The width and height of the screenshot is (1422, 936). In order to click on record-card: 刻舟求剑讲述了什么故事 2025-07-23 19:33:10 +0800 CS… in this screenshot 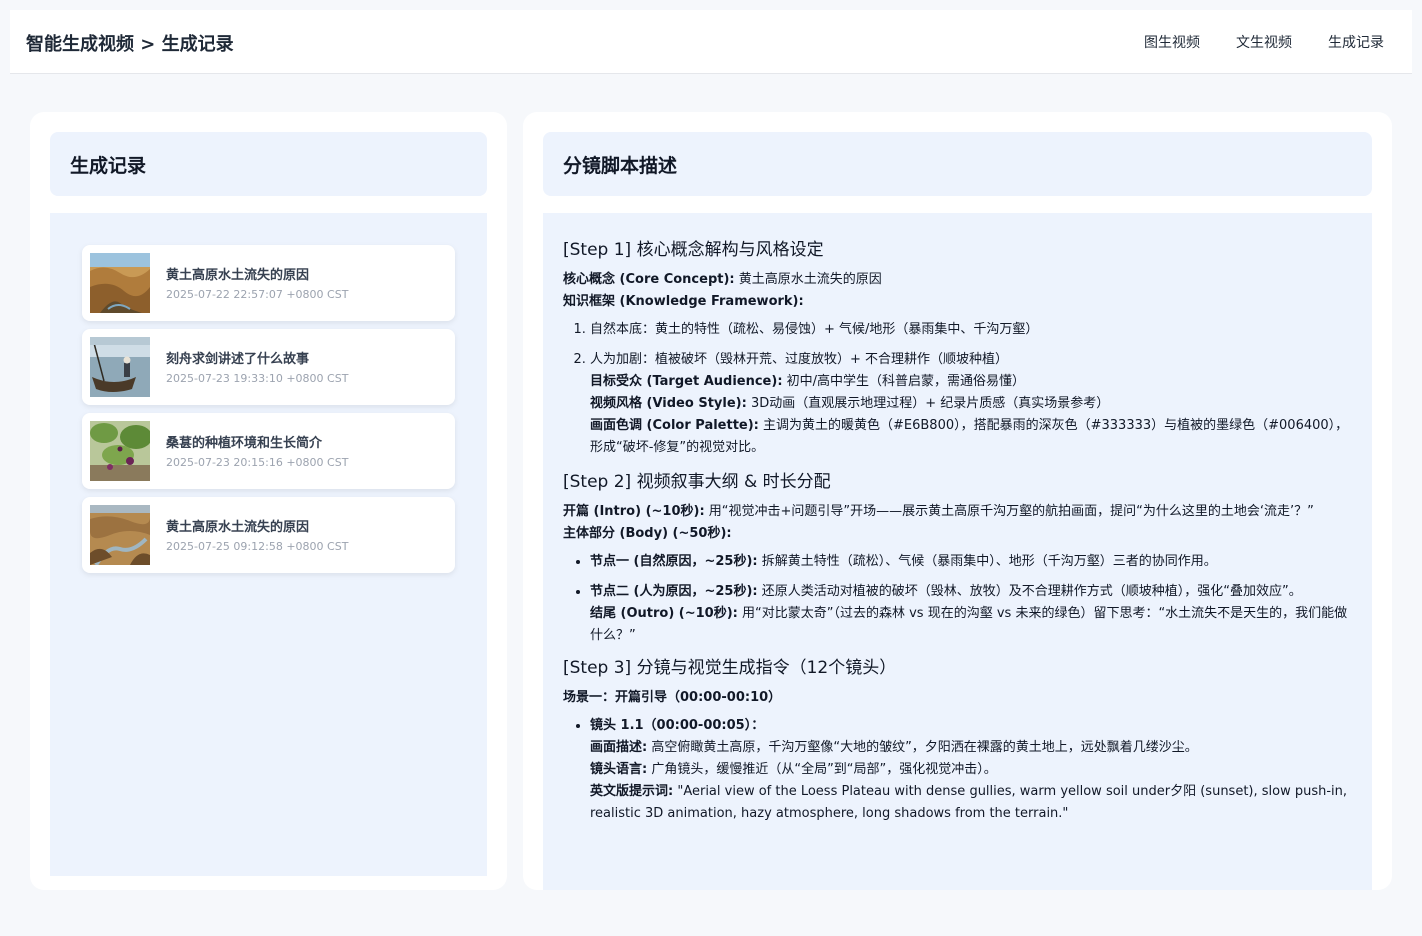, I will do `click(268, 367)`.